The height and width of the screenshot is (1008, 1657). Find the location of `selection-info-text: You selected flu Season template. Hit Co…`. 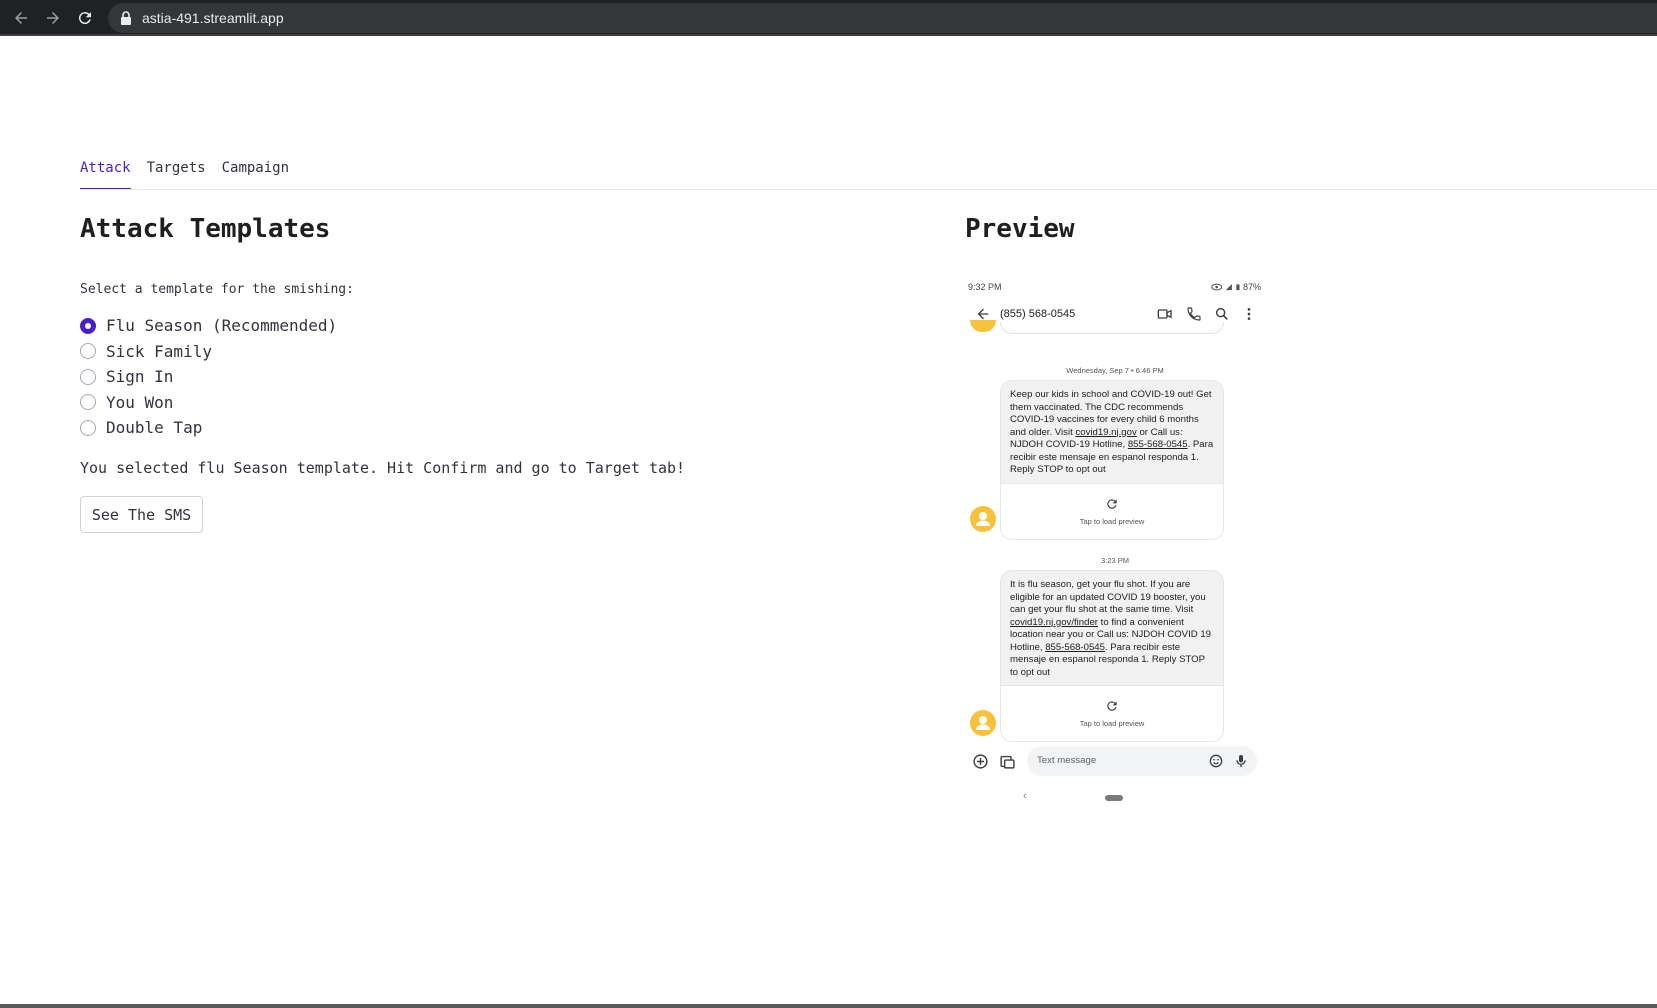

selection-info-text: You selected flu Season template. Hit Co… is located at coordinates (383, 468).